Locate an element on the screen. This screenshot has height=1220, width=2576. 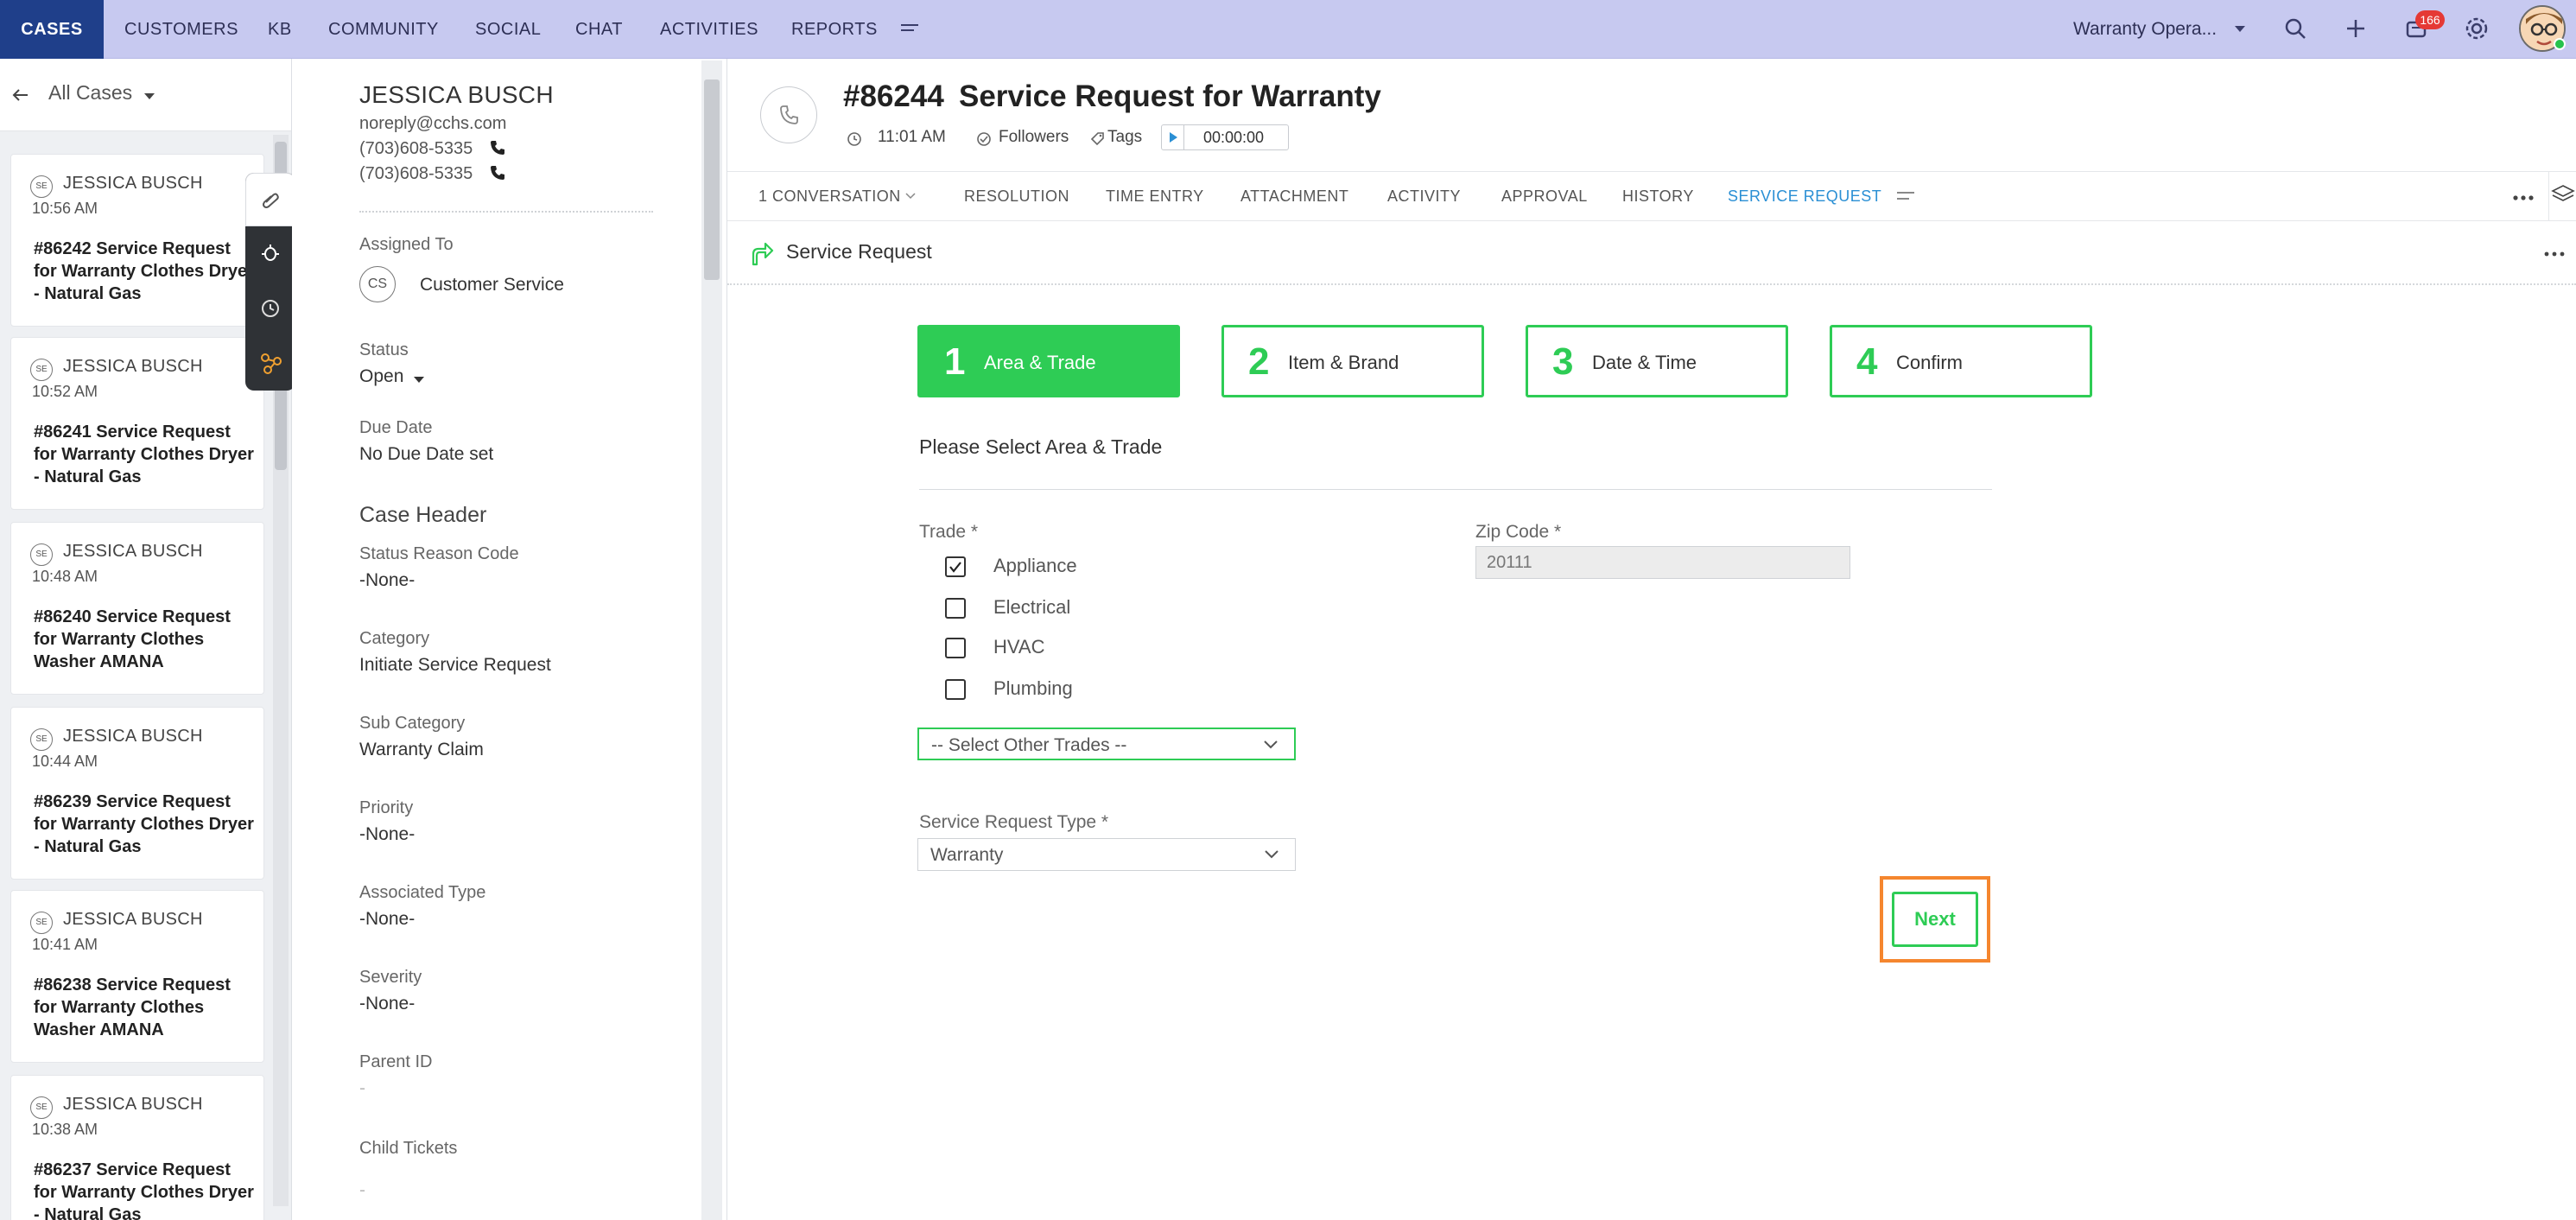
trade-electrical-checkbox is located at coordinates (955, 608).